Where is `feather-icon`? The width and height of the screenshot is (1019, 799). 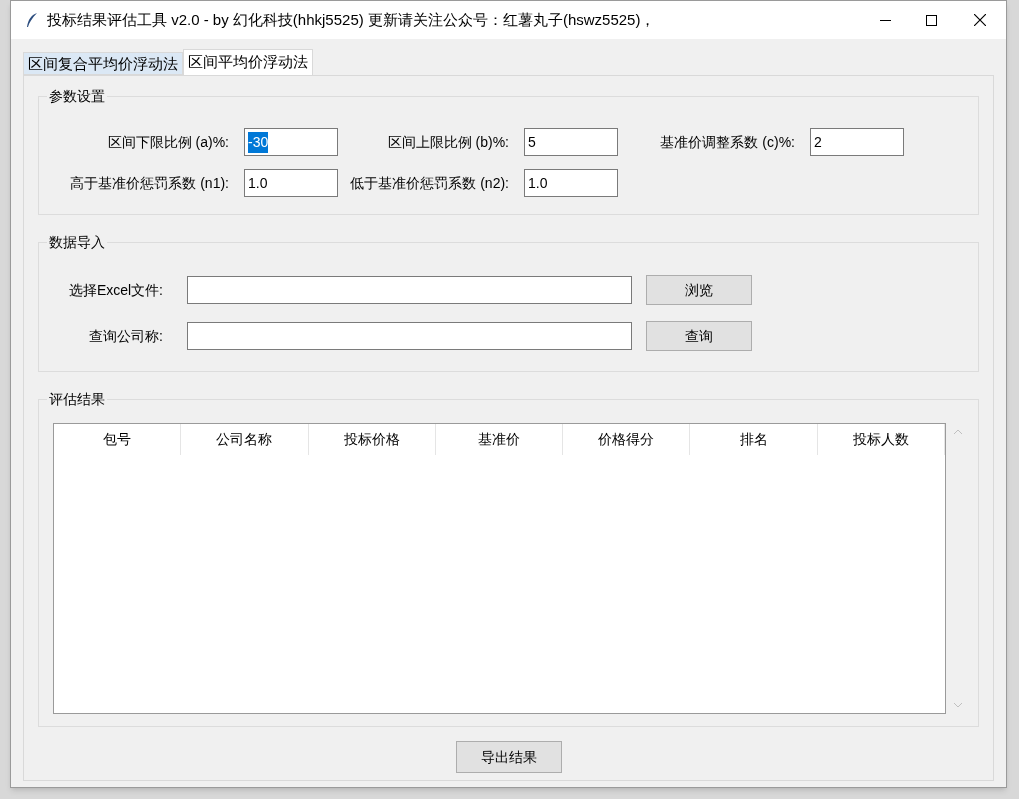 feather-icon is located at coordinates (32, 20).